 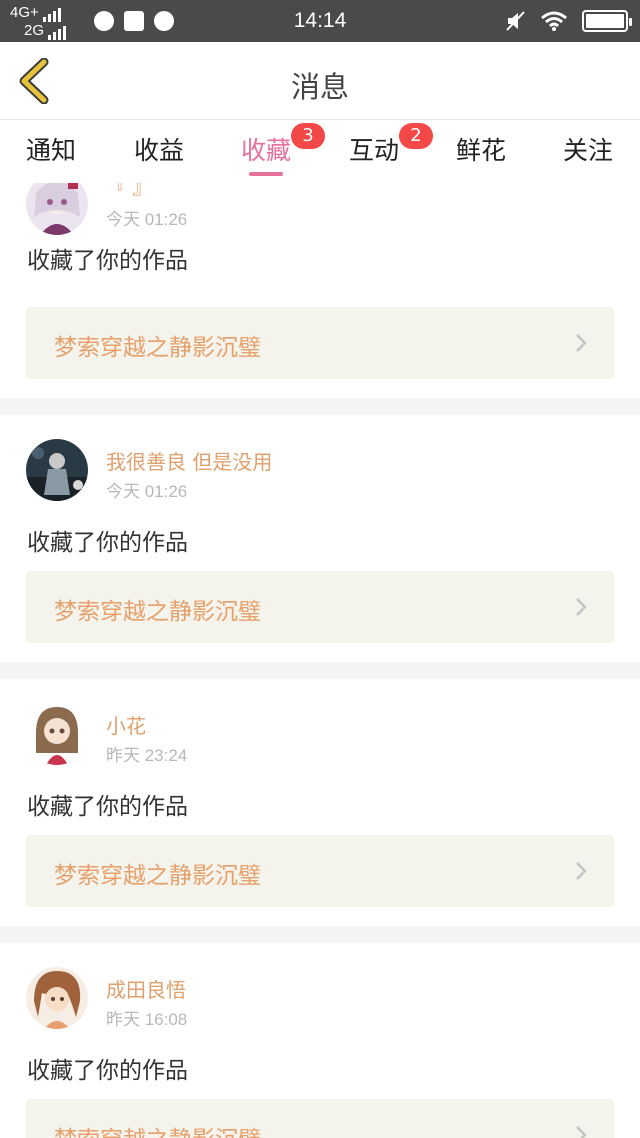 I want to click on tab-label: 通知, so click(x=51, y=150).